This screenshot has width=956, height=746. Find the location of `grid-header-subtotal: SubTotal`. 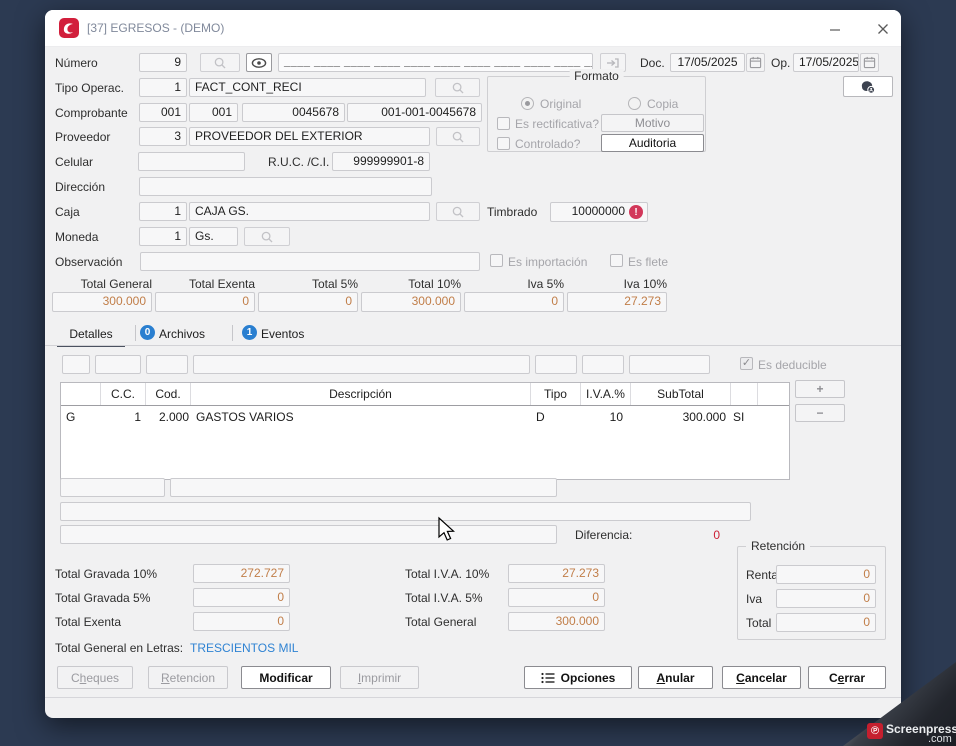

grid-header-subtotal: SubTotal is located at coordinates (681, 394).